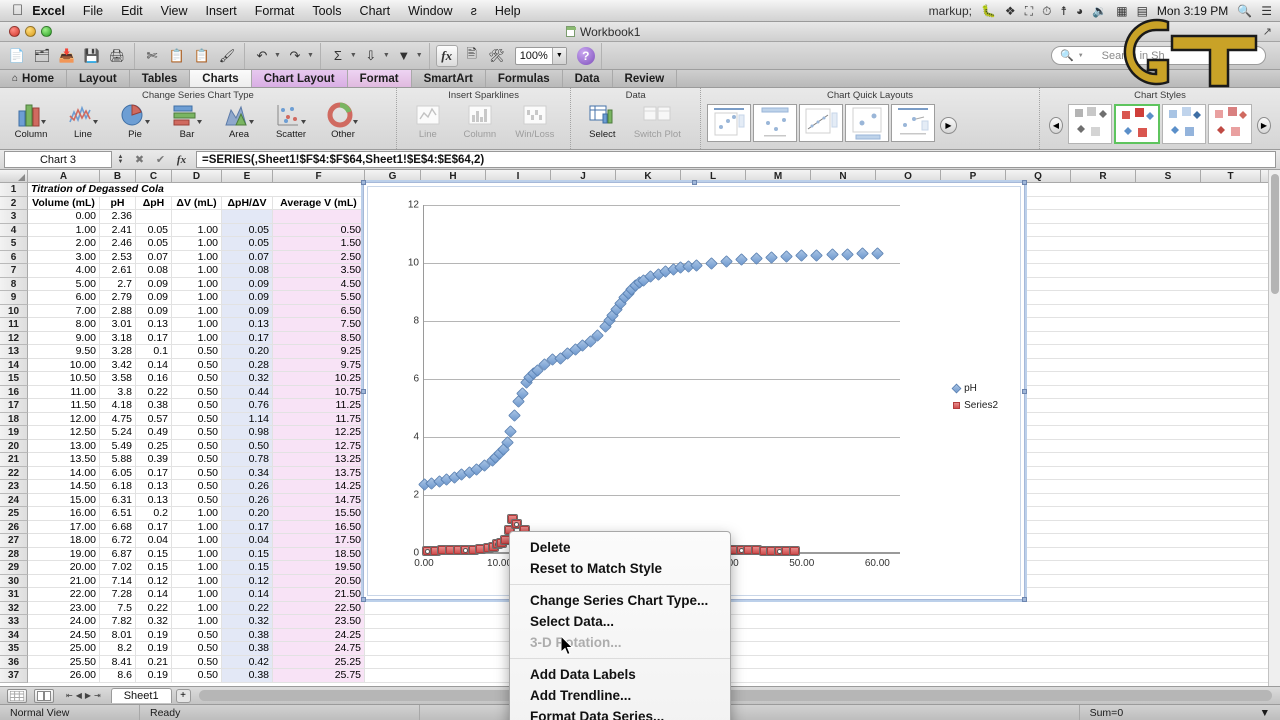  Describe the element at coordinates (197, 567) in the screenshot. I see `cell-D29: 1.00` at that location.